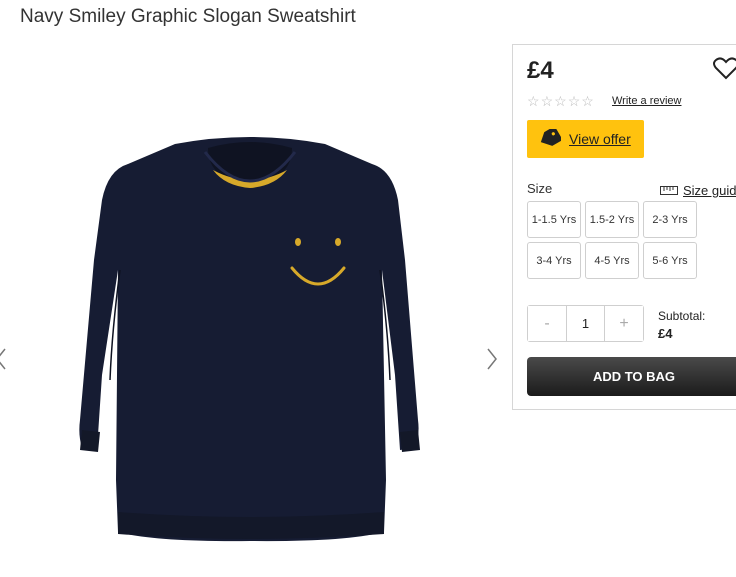 The width and height of the screenshot is (736, 577). What do you see at coordinates (600, 139) in the screenshot?
I see `view-offer-label: View offer` at bounding box center [600, 139].